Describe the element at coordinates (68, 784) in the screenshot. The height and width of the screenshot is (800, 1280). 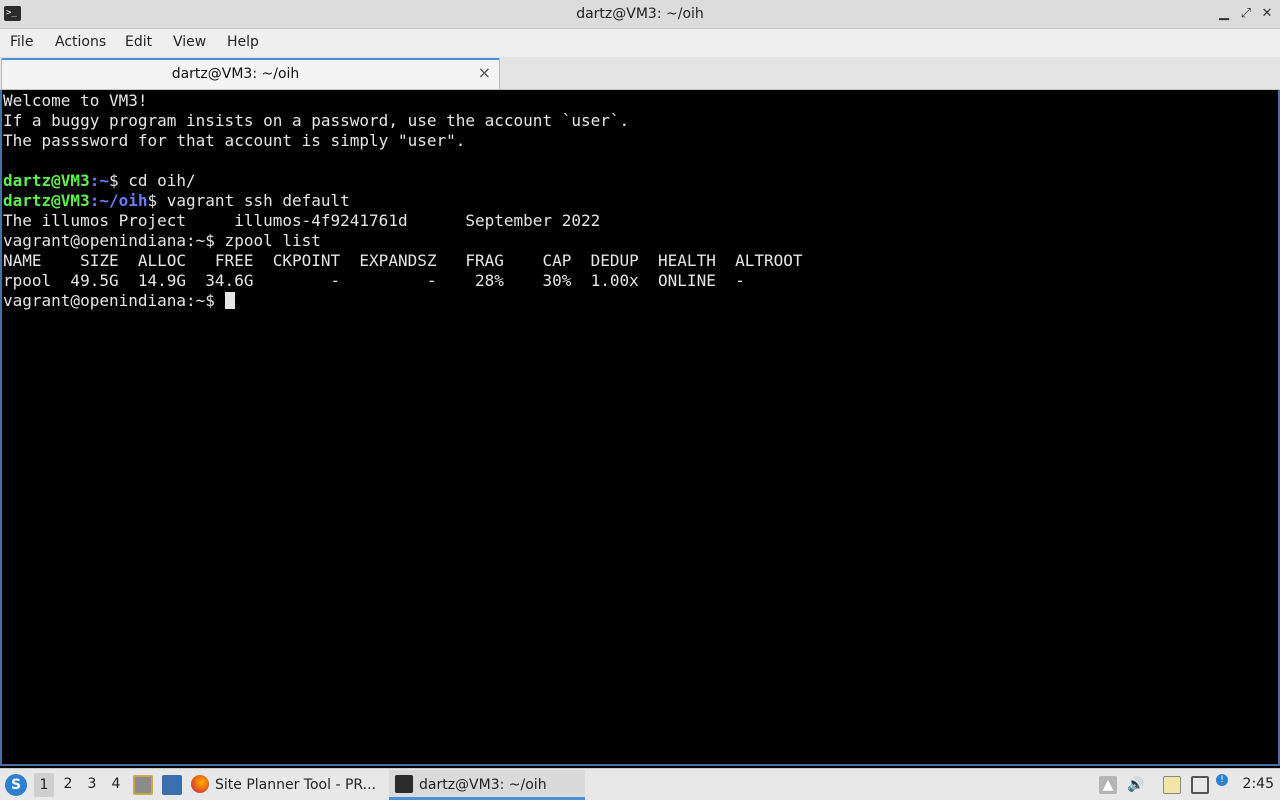
I see `workspace-2: 2` at that location.